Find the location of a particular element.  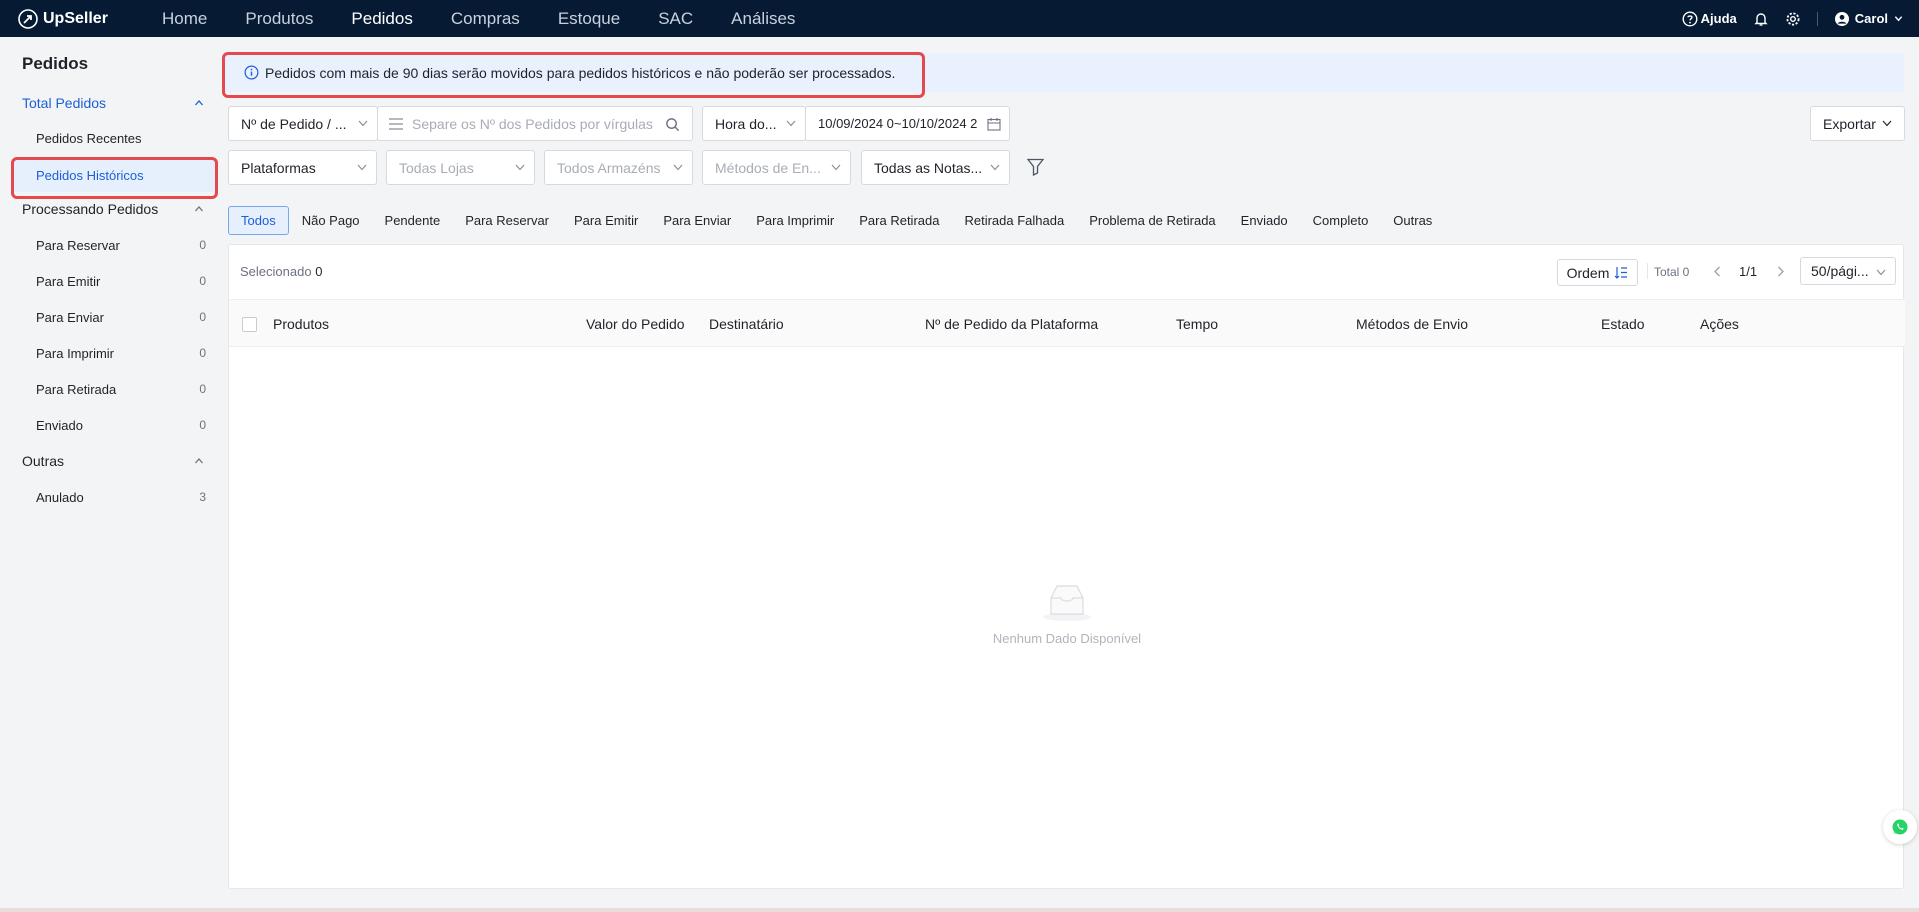

sidebar-item-para-enviar: Para Enviar 0 is located at coordinates (111, 317).